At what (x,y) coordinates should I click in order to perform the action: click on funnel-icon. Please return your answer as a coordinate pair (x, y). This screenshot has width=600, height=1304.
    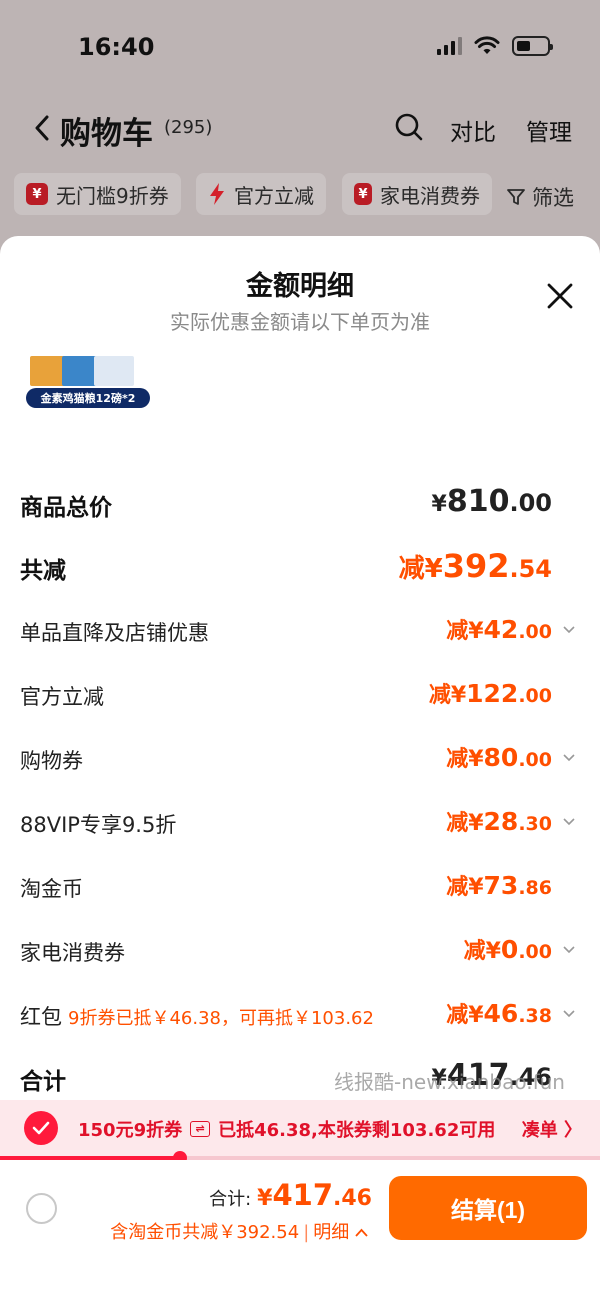
    Looking at the image, I should click on (516, 197).